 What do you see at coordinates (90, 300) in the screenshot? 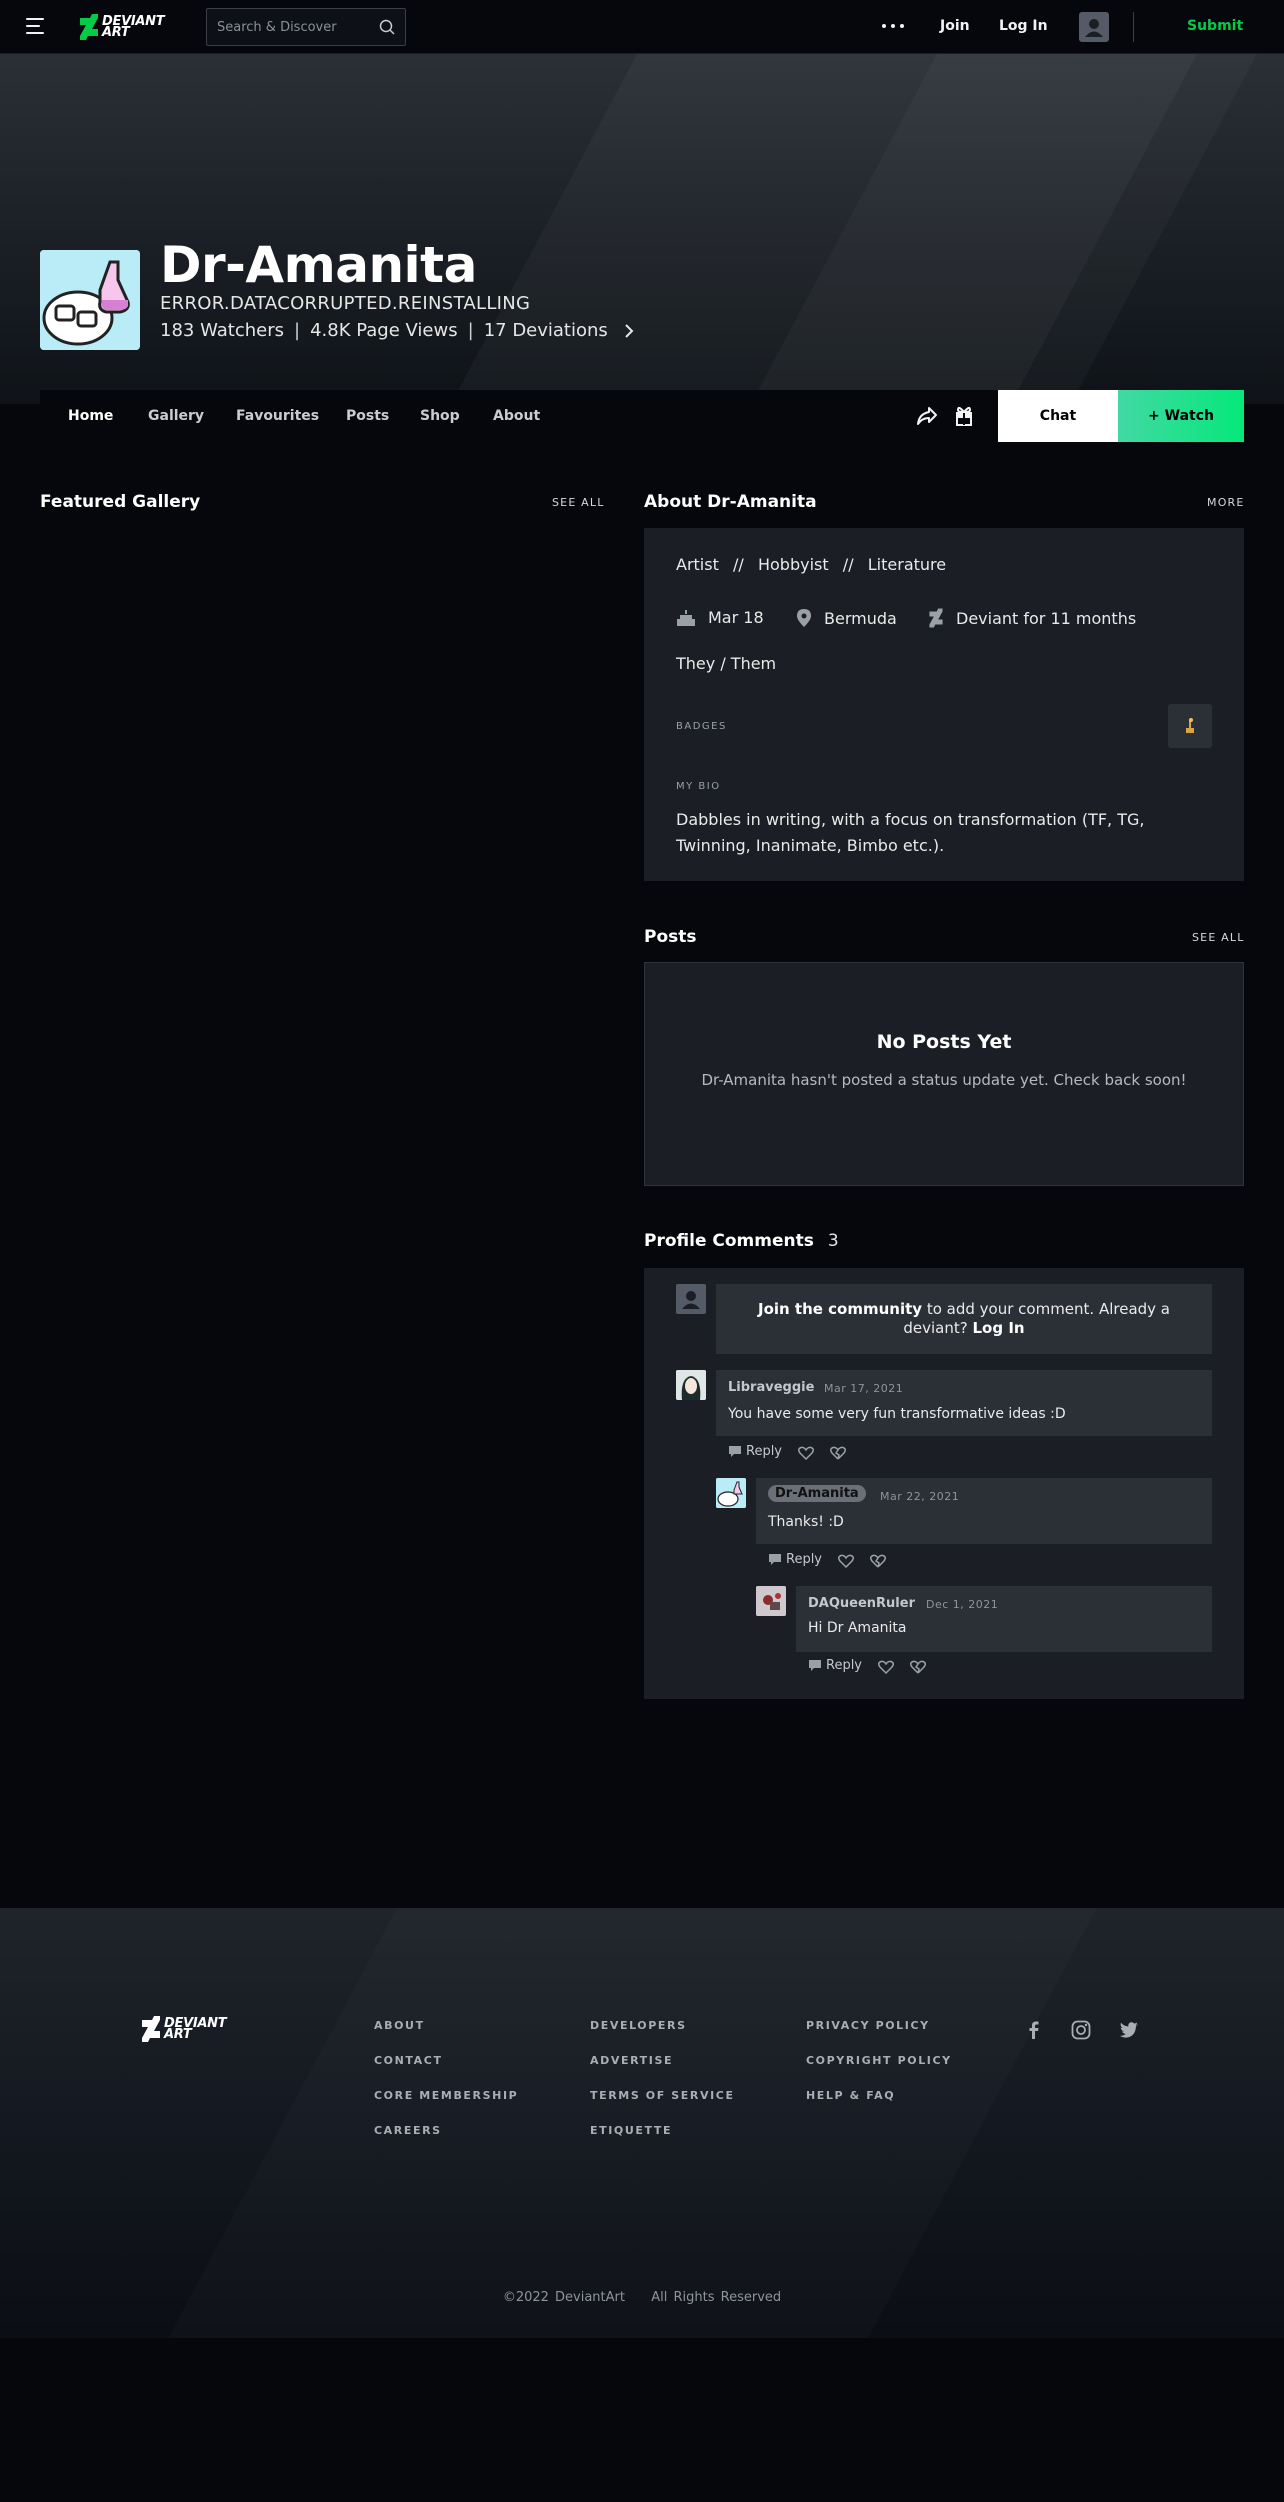
I see `profile-avatar` at bounding box center [90, 300].